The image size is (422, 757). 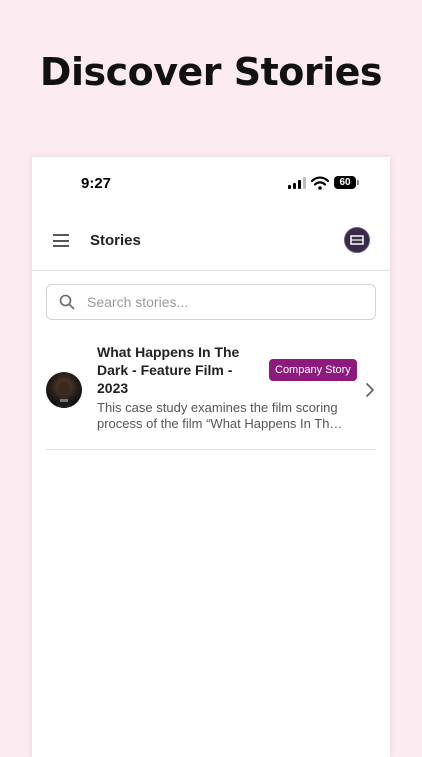 What do you see at coordinates (64, 390) in the screenshot?
I see `story-avatar` at bounding box center [64, 390].